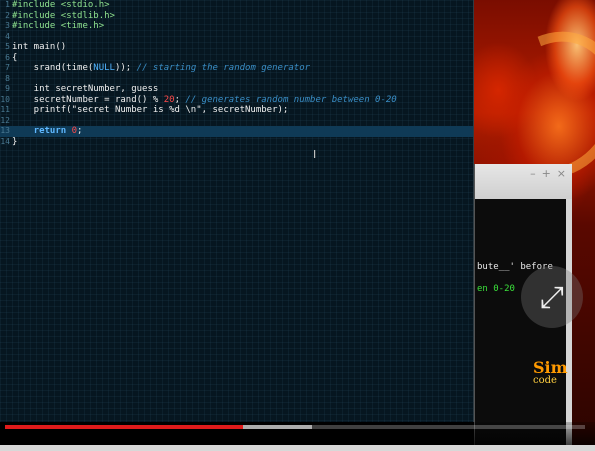 This screenshot has height=451, width=595. What do you see at coordinates (236, 5) in the screenshot?
I see `code-line: 1 #include <stdio.h>` at bounding box center [236, 5].